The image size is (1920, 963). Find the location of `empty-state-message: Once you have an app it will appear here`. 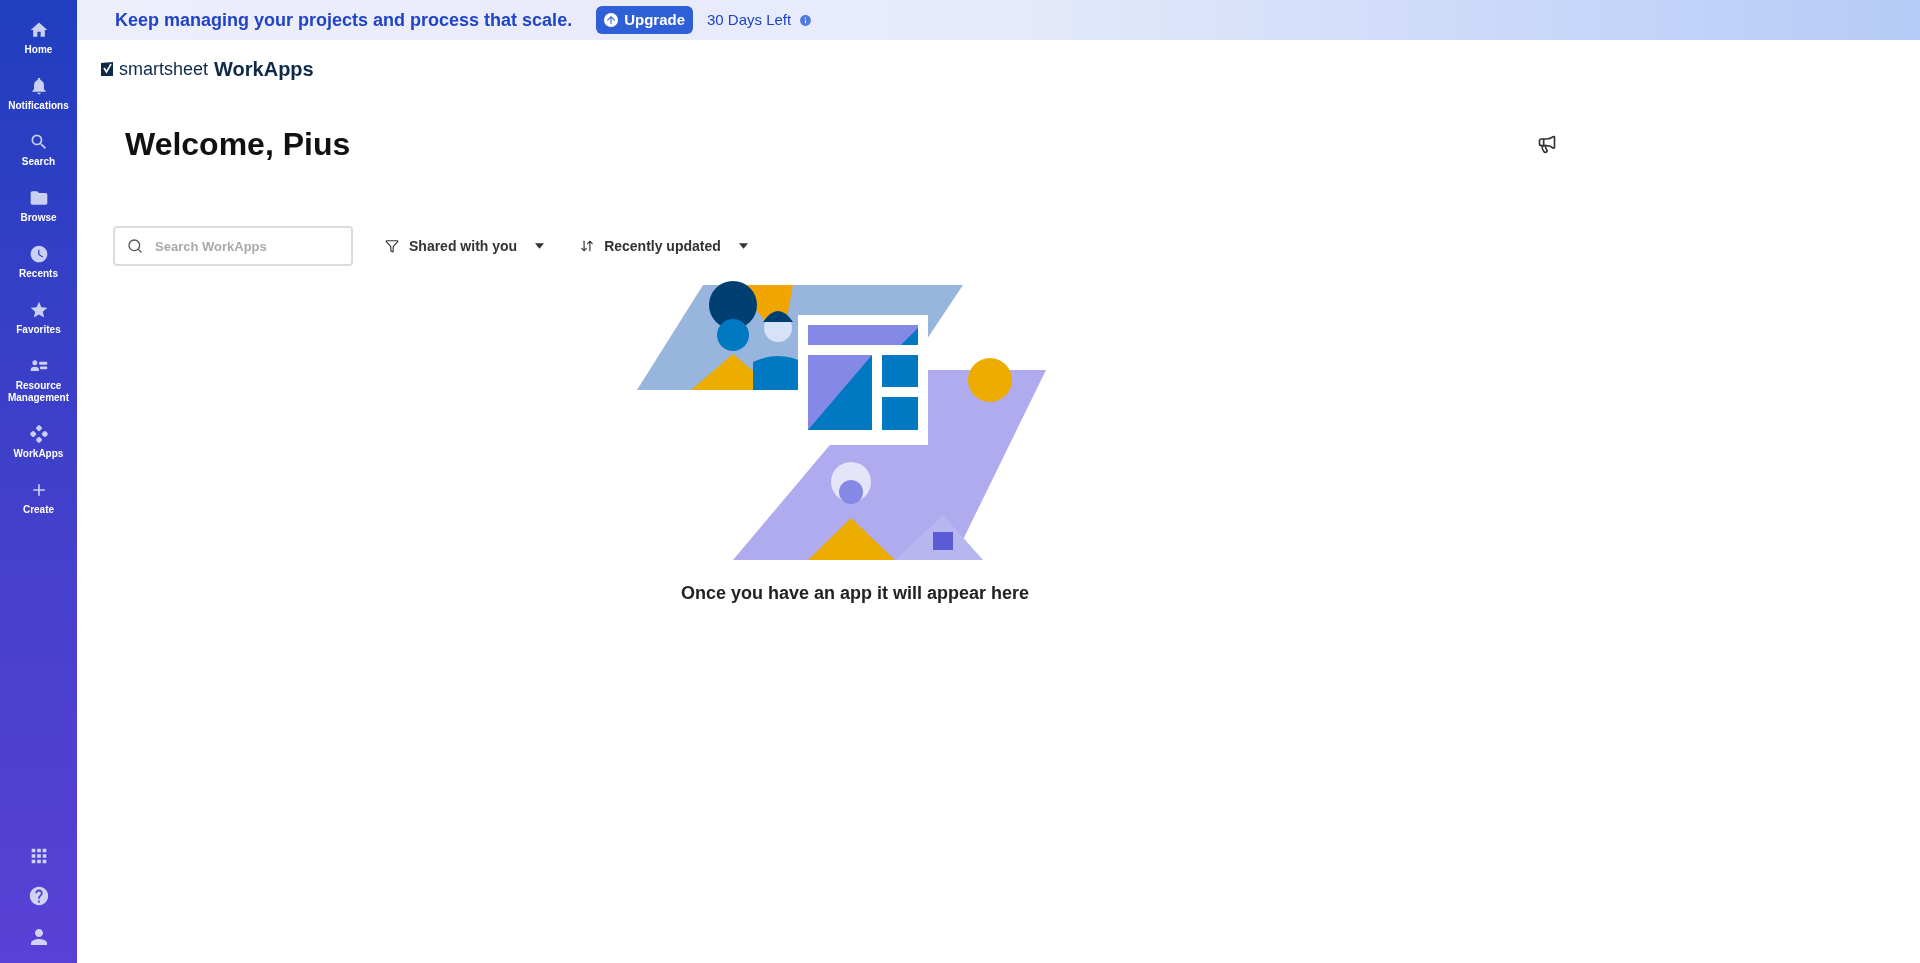

empty-state-message: Once you have an app it will appear here is located at coordinates (855, 593).